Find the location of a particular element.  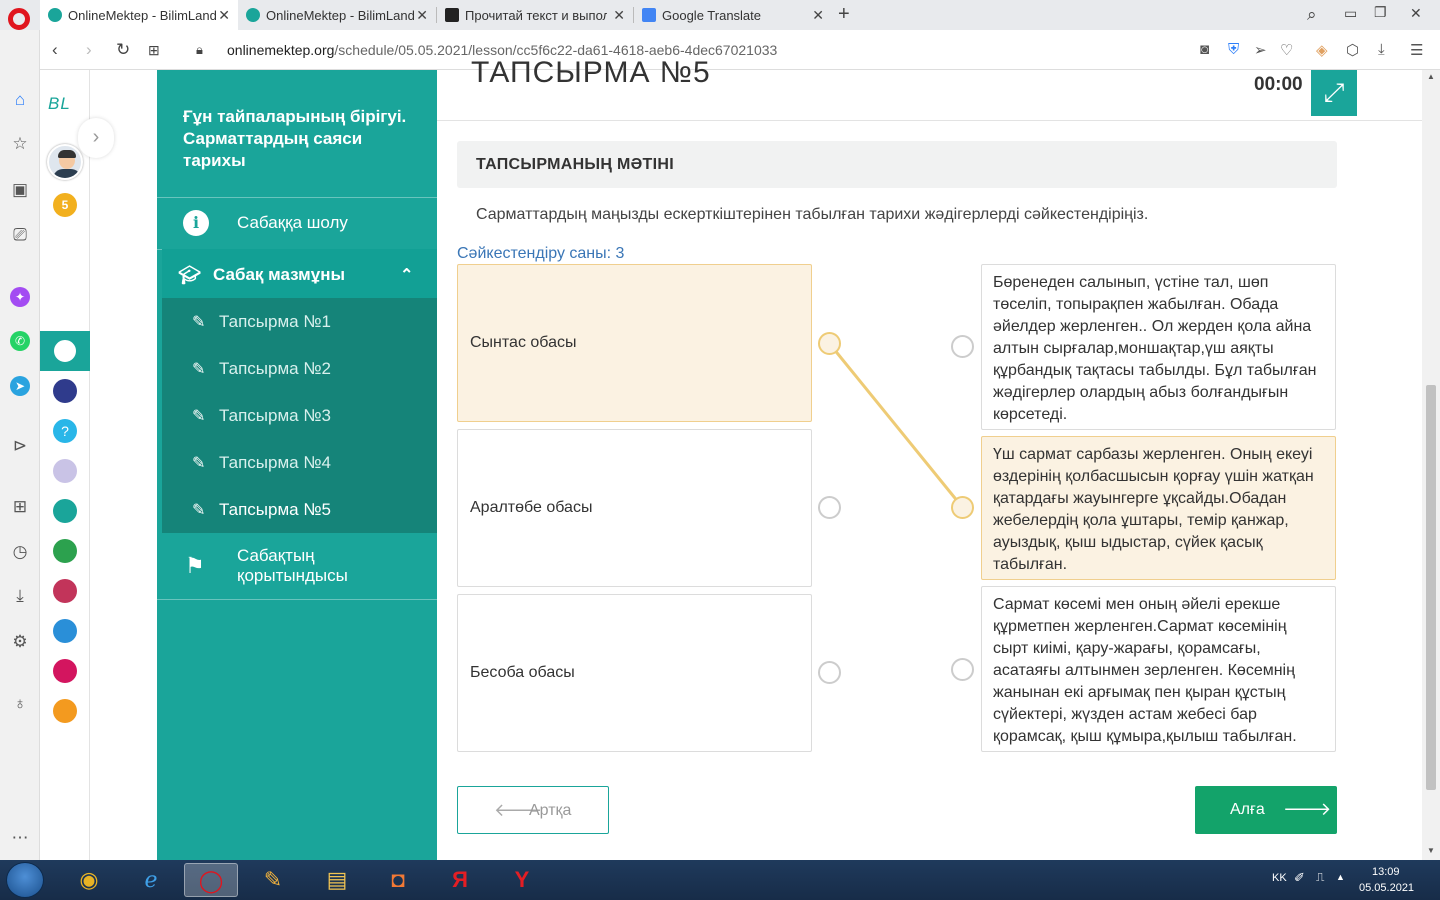

settings-icon: ⚙ is located at coordinates (20, 642).